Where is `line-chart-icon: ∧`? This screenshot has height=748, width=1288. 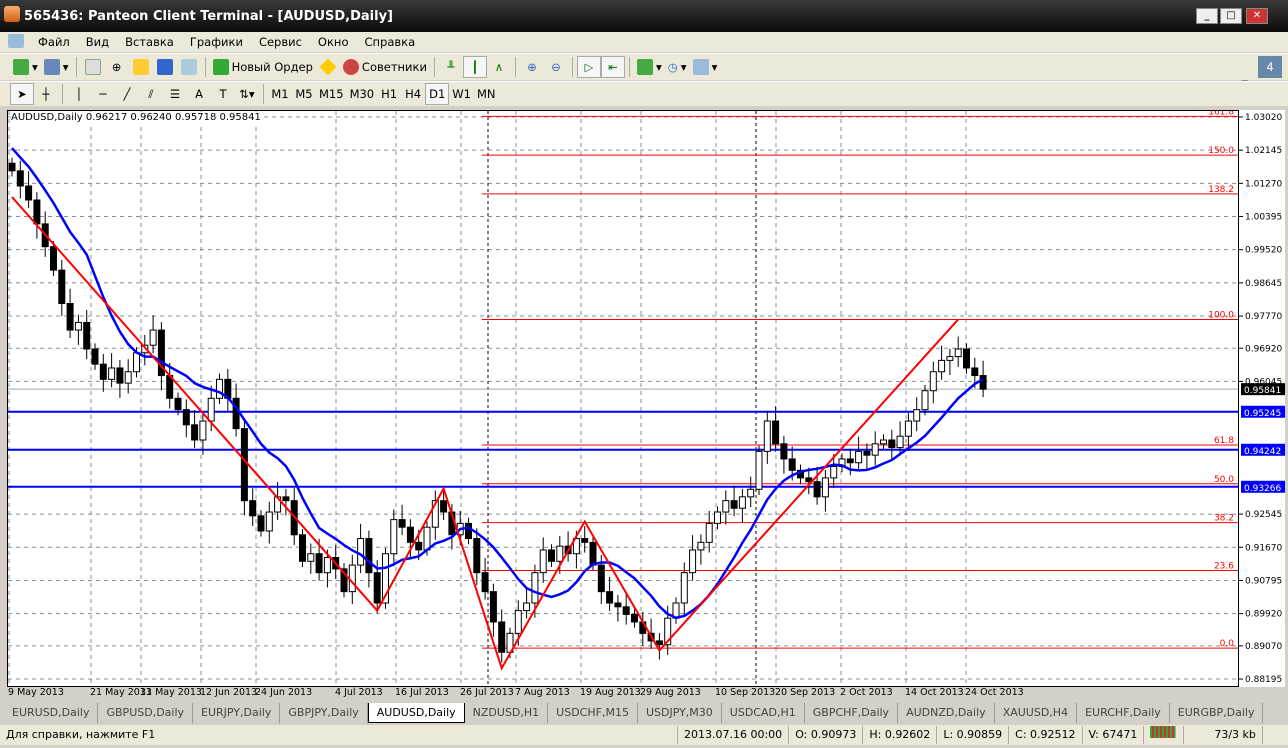
line-chart-icon: ∧ is located at coordinates (499, 67).